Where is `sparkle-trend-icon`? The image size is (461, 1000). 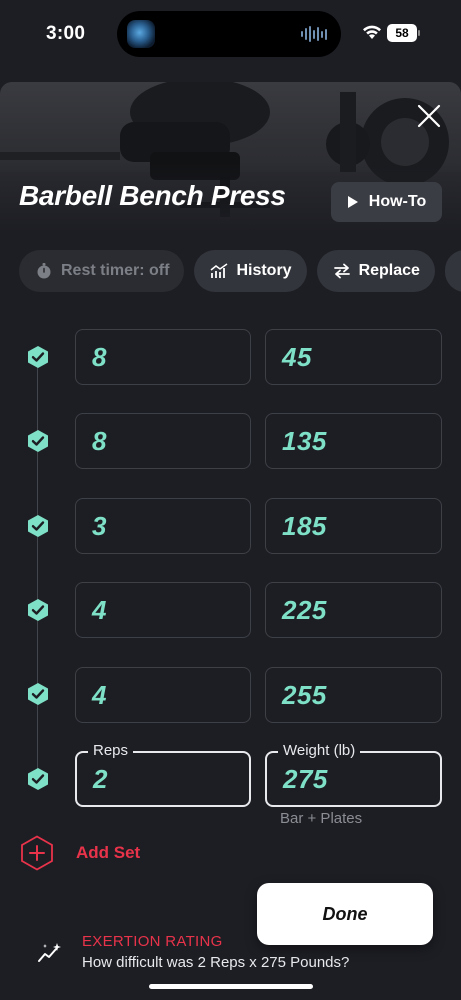
sparkle-trend-icon is located at coordinates (49, 952).